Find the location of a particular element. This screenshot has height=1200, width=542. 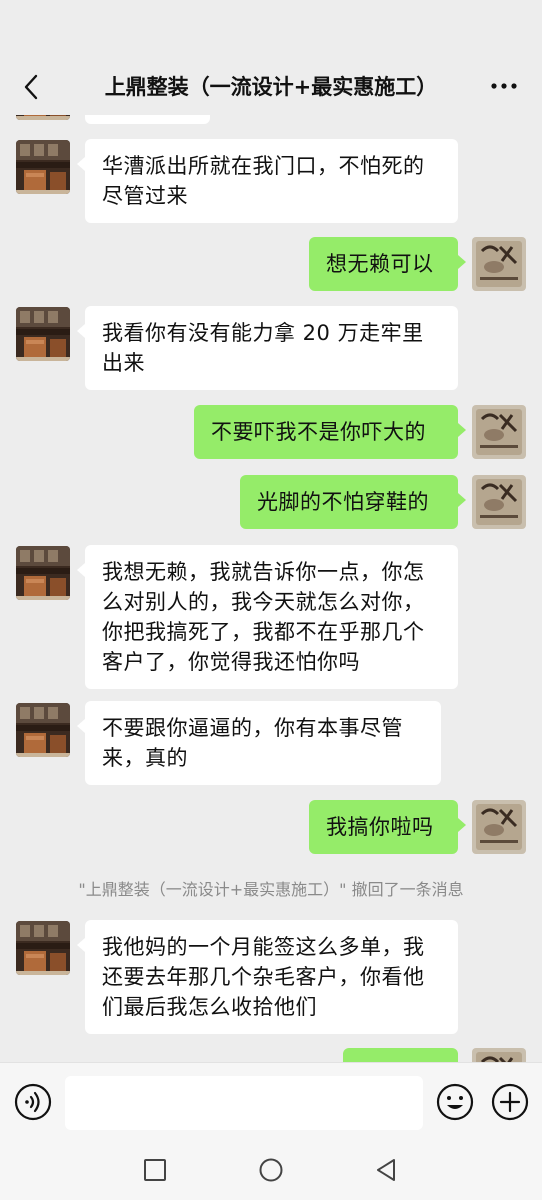

emoji-button is located at coordinates (455, 1102).